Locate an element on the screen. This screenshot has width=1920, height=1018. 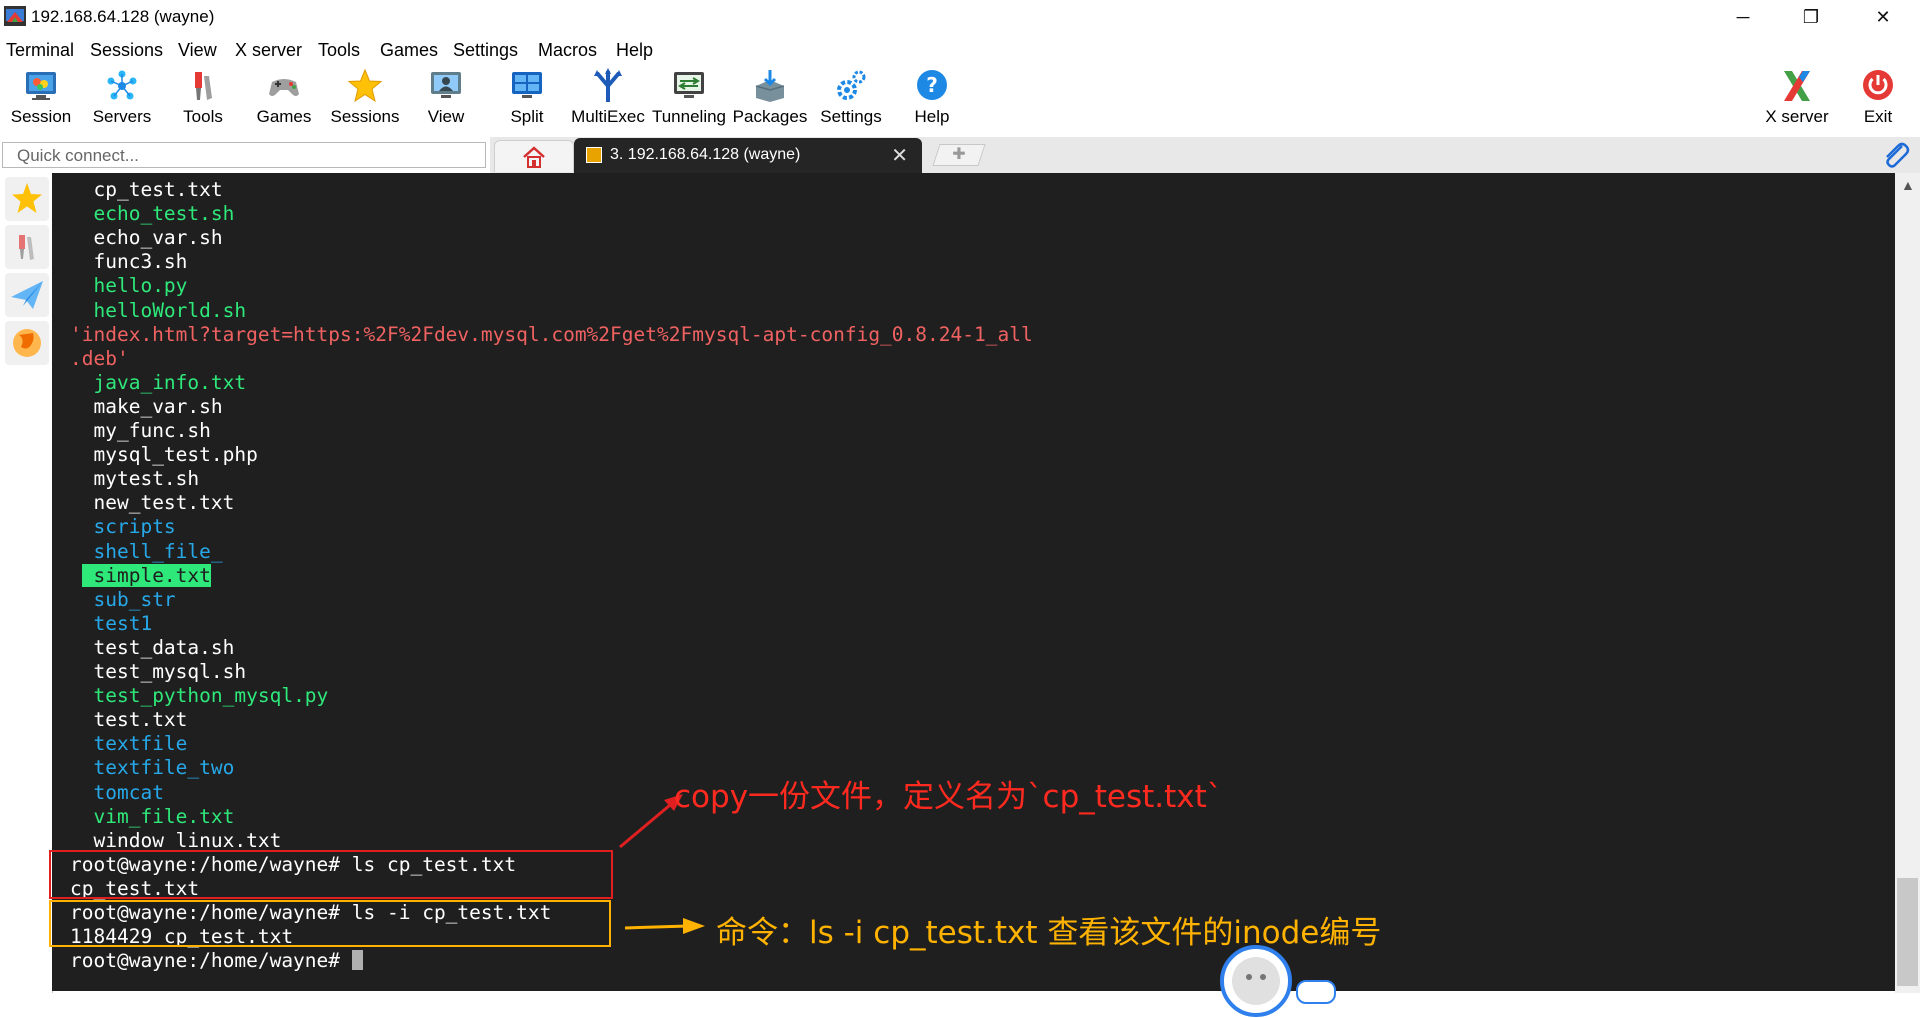
inode-command-annotation: 命令：ls -i cp_test.txt 查看该文件的inode编号 is located at coordinates (1049, 933).